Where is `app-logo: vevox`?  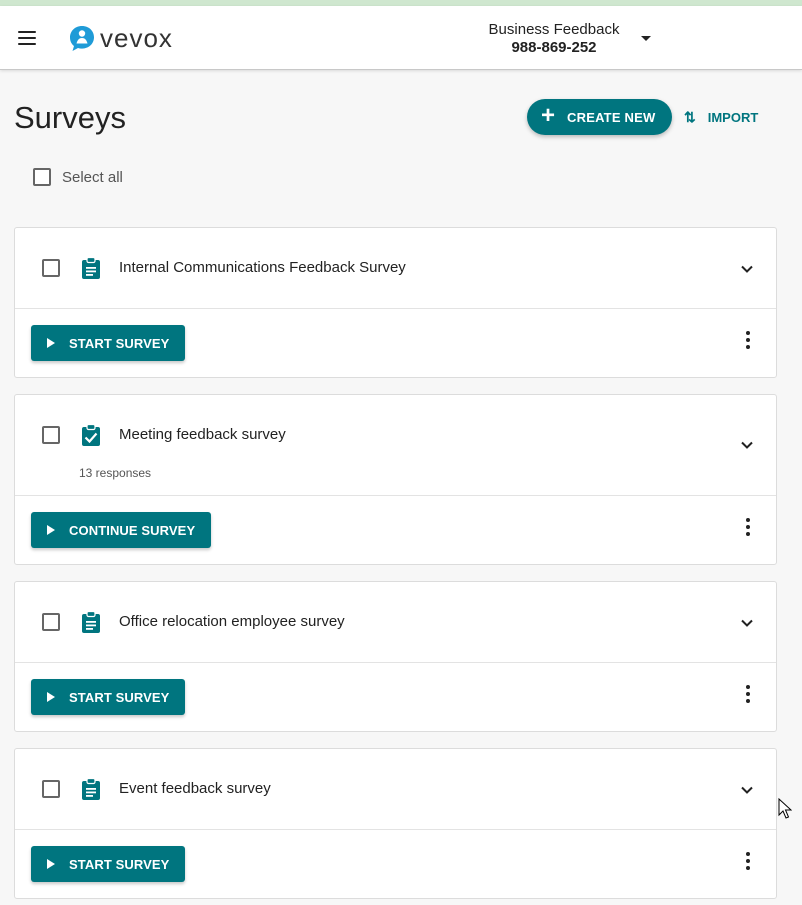 app-logo: vevox is located at coordinates (120, 38).